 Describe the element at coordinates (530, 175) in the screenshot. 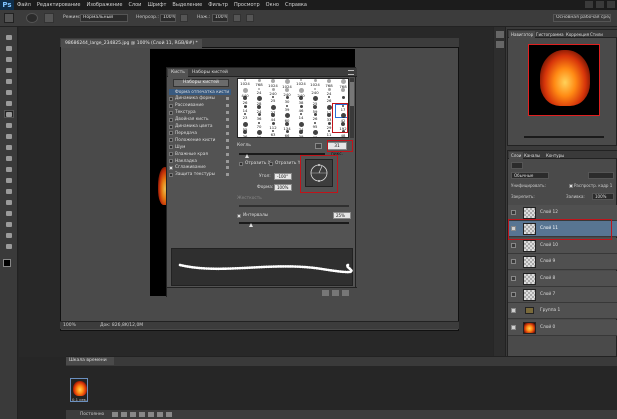

I see `blend-mode-select: Обычные` at that location.